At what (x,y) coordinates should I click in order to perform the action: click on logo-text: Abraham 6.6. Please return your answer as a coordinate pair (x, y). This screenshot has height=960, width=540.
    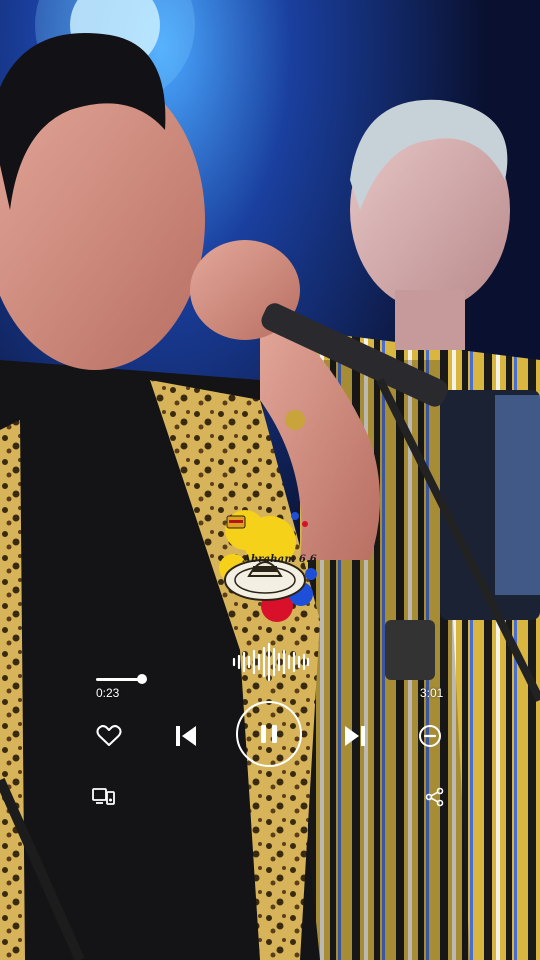
    Looking at the image, I should click on (280, 559).